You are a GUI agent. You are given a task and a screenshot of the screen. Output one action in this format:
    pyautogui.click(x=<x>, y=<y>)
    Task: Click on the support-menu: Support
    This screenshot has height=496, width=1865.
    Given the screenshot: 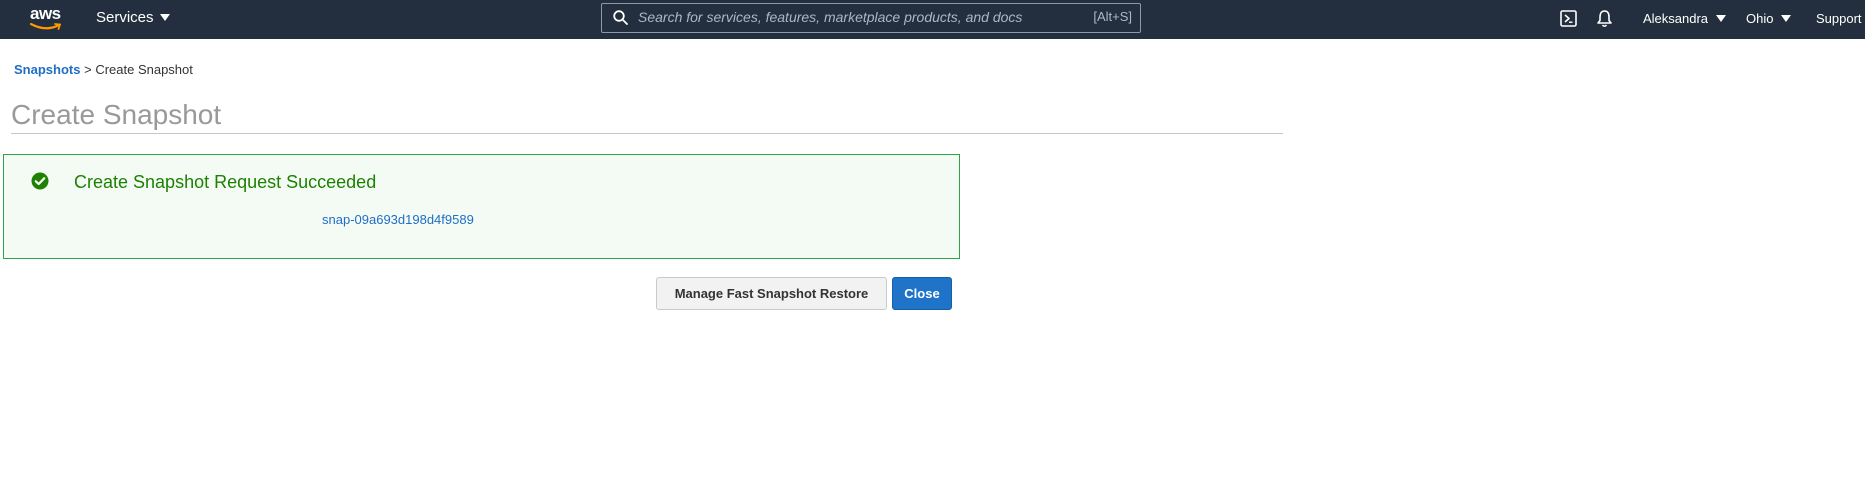 What is the action you would take?
    pyautogui.click(x=1839, y=18)
    